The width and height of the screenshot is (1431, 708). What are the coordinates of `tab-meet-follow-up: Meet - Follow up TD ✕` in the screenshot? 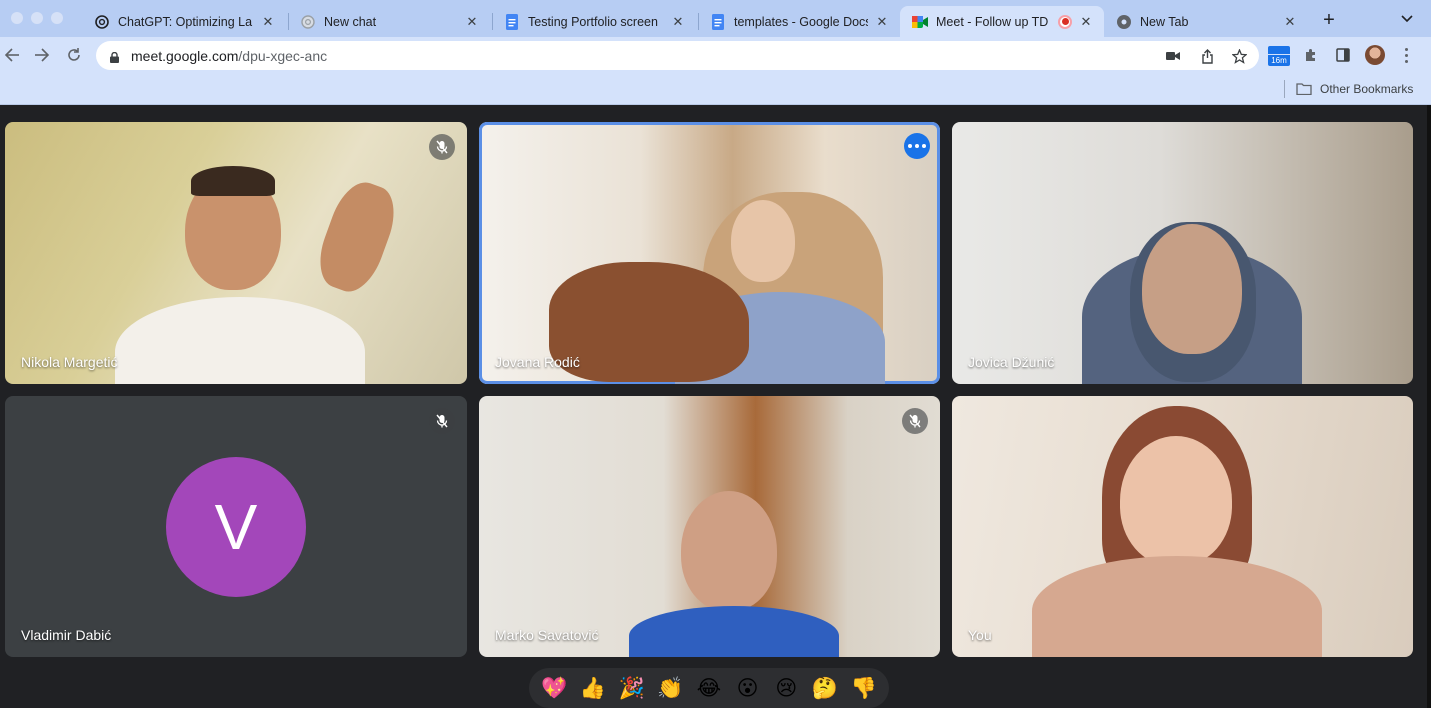 It's located at (1002, 21).